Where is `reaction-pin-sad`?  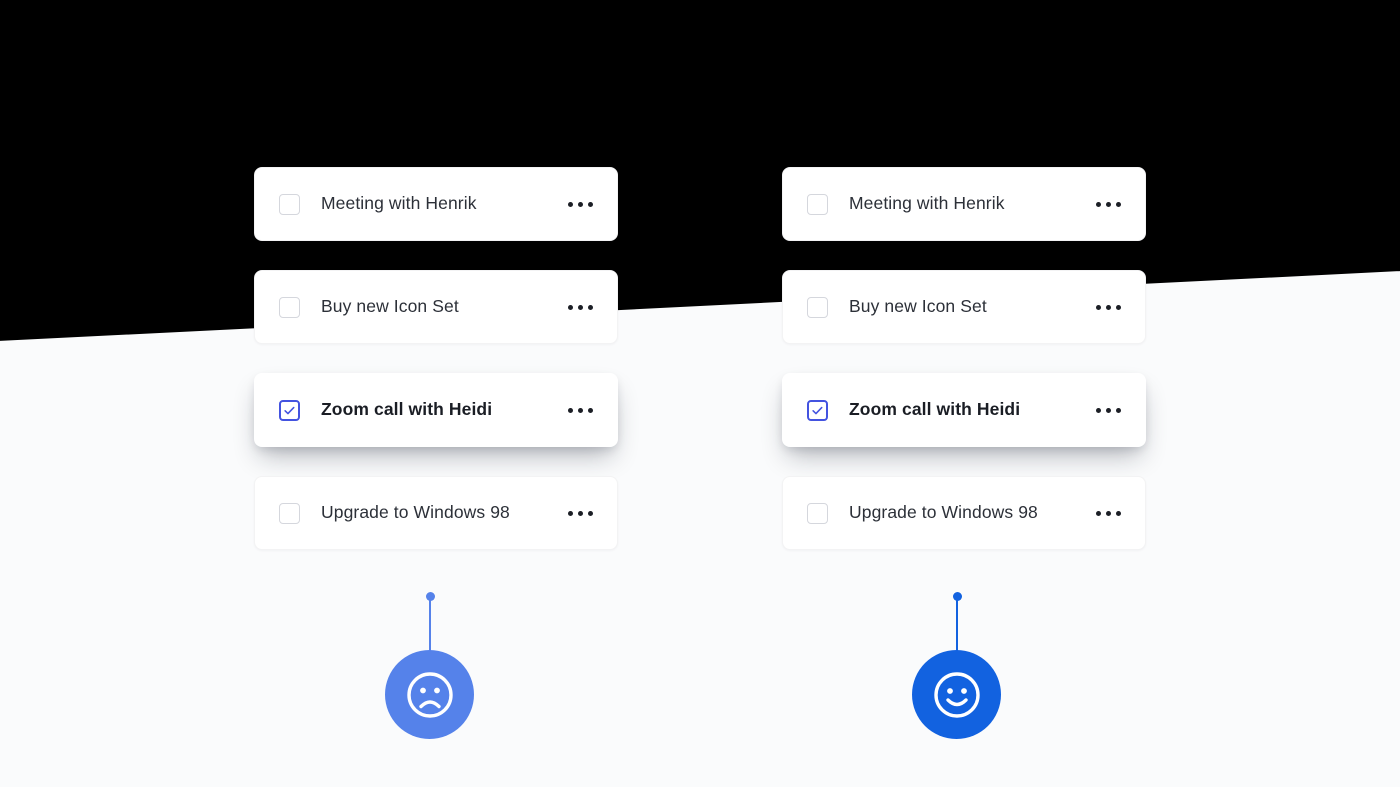 reaction-pin-sad is located at coordinates (430, 667).